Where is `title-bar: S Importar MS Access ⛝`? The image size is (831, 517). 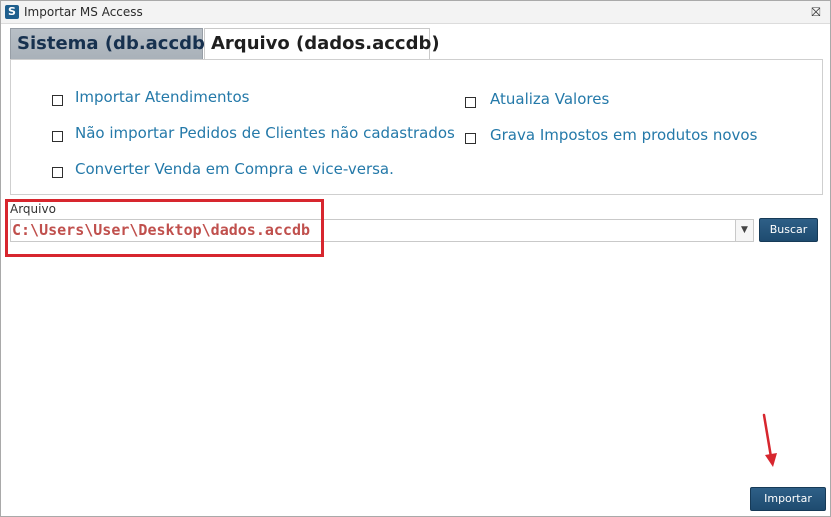 title-bar: S Importar MS Access ⛝ is located at coordinates (415, 12).